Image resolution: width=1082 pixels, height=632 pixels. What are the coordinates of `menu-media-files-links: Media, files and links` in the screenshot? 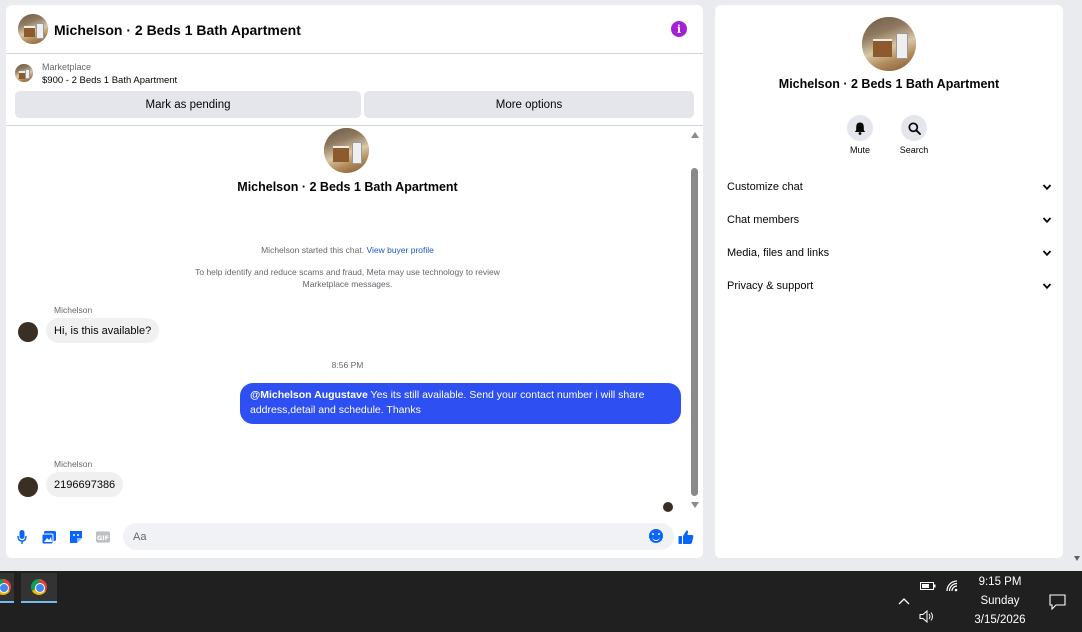 It's located at (890, 253).